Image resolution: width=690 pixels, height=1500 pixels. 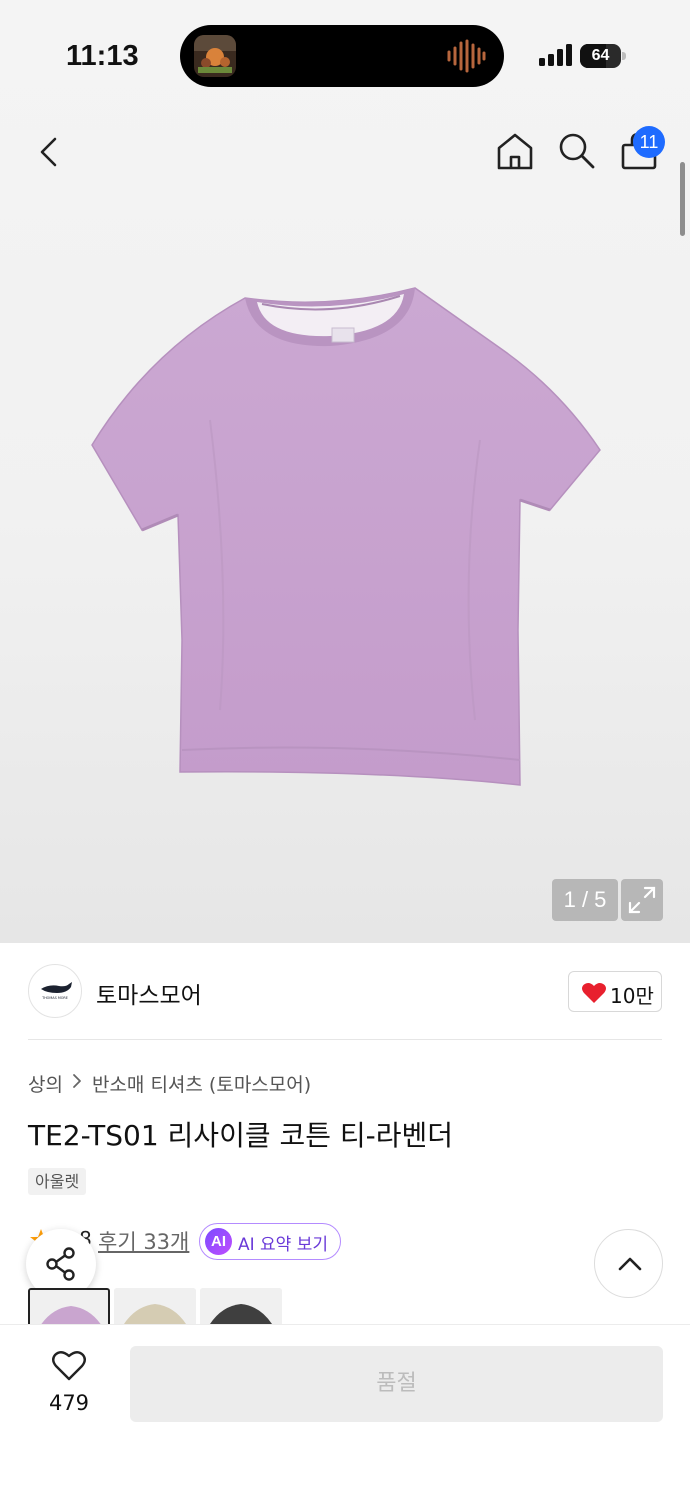 I want to click on chevron-left-icon, so click(x=48, y=152).